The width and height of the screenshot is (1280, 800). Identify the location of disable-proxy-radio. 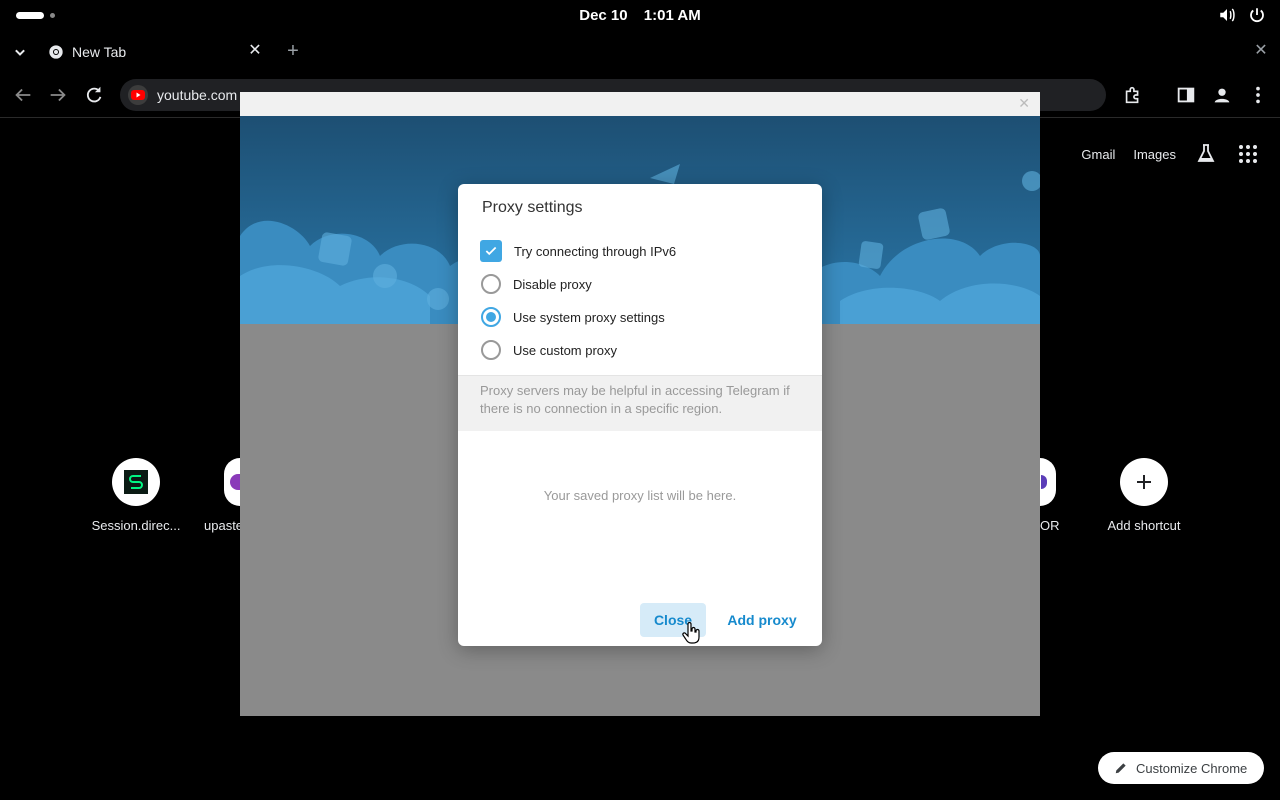
(491, 284).